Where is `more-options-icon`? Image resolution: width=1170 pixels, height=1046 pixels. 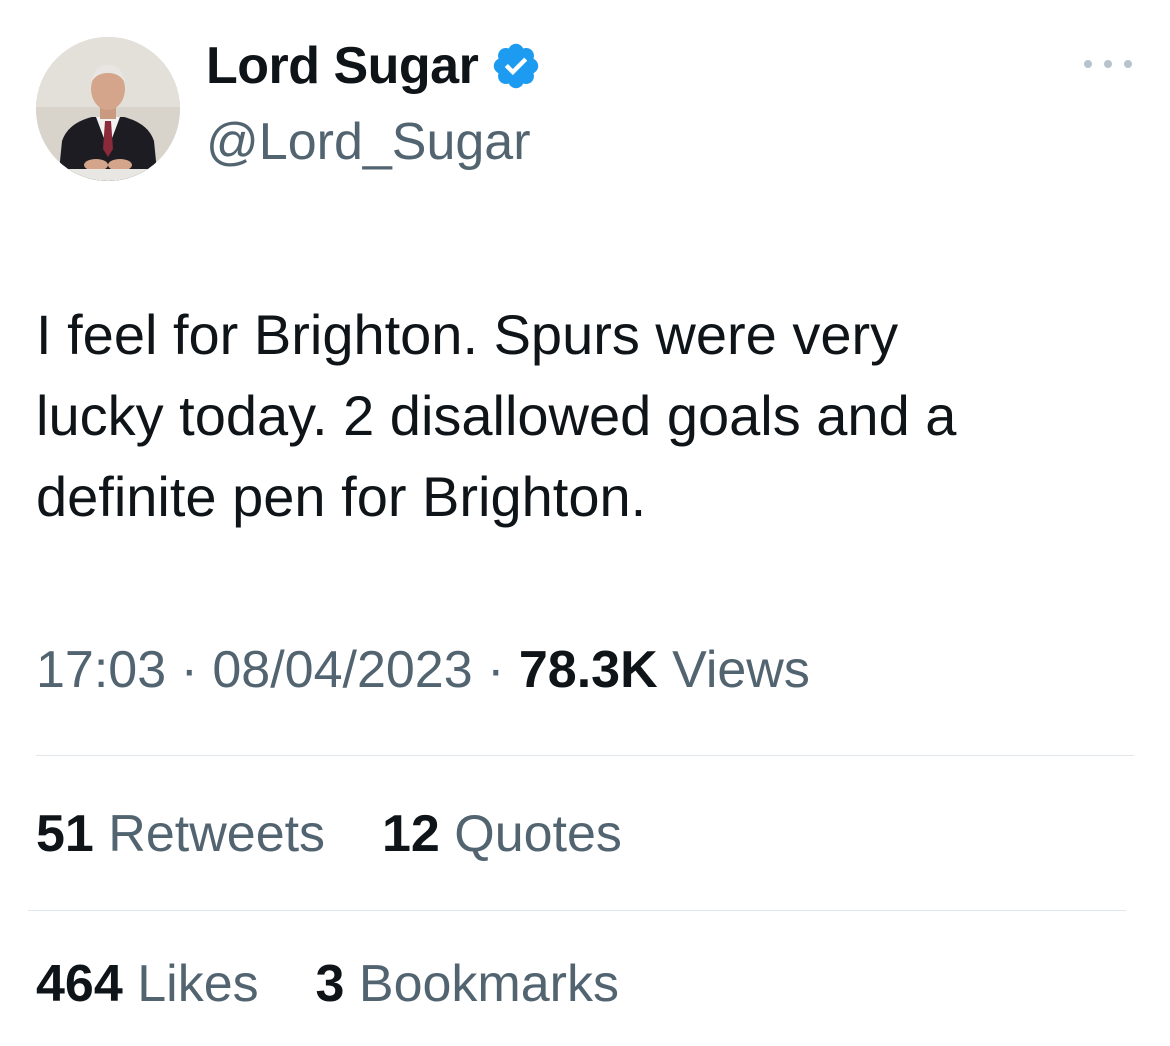
more-options-icon is located at coordinates (1108, 64).